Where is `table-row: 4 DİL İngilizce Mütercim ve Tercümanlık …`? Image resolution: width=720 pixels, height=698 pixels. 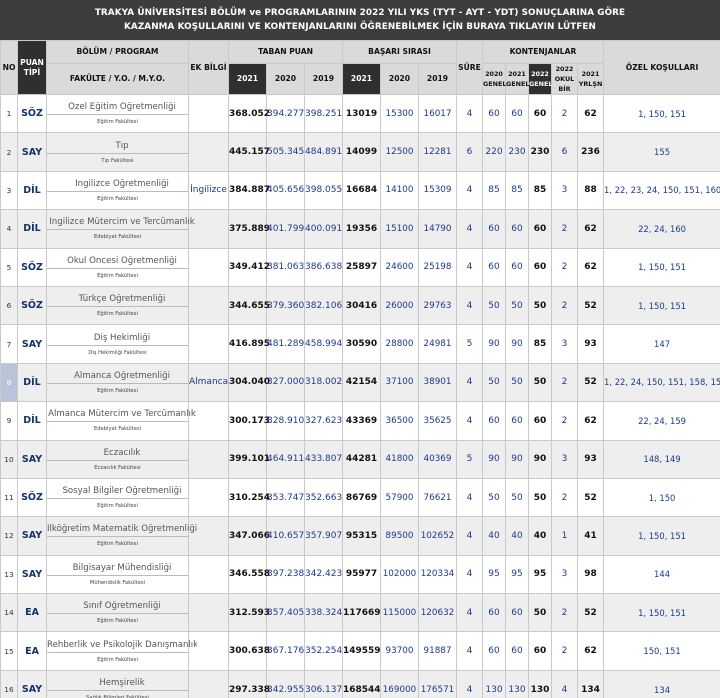
table-row: 4 DİL İngilizce Mütercim ve Tercümanlık … is located at coordinates (360, 229).